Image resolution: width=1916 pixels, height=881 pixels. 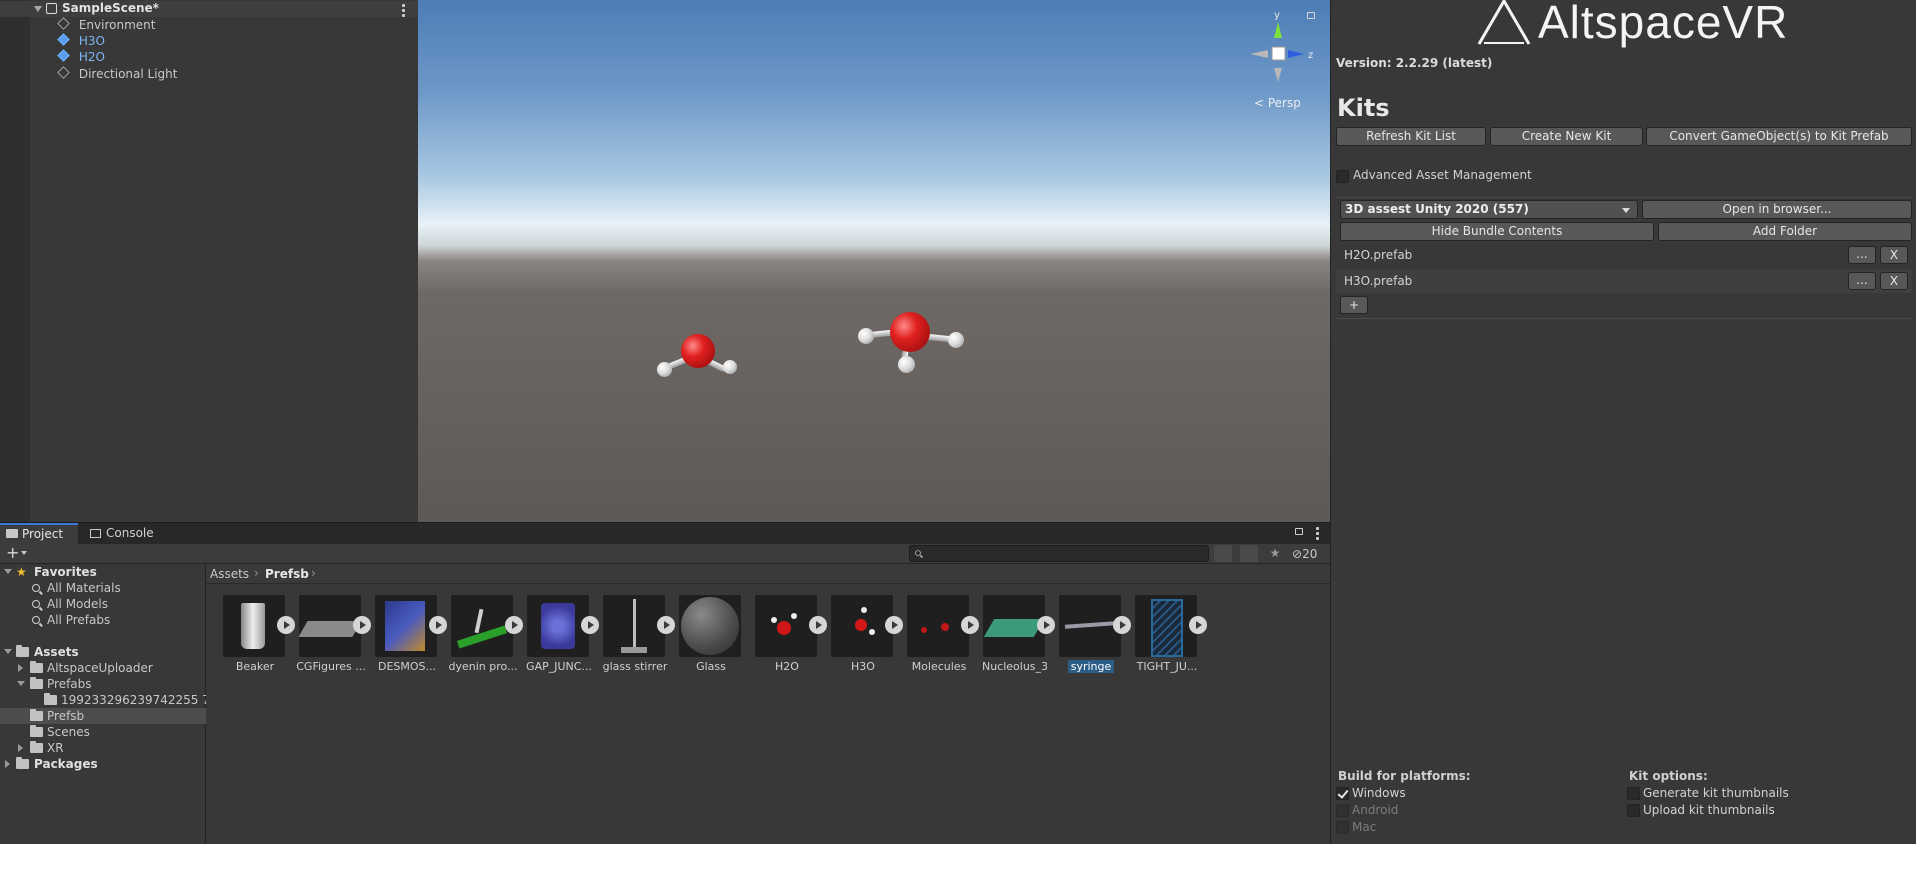 I want to click on tree-label: All Models, so click(x=77, y=604).